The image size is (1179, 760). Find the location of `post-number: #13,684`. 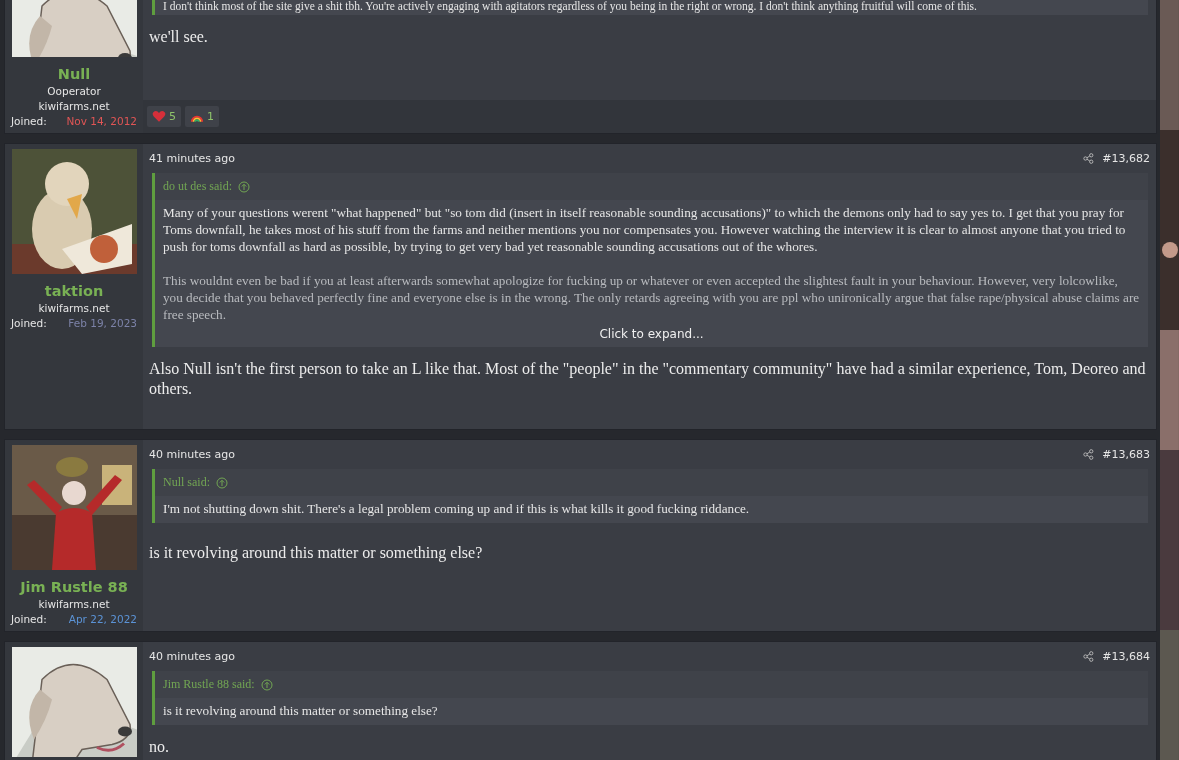

post-number: #13,684 is located at coordinates (1126, 656).